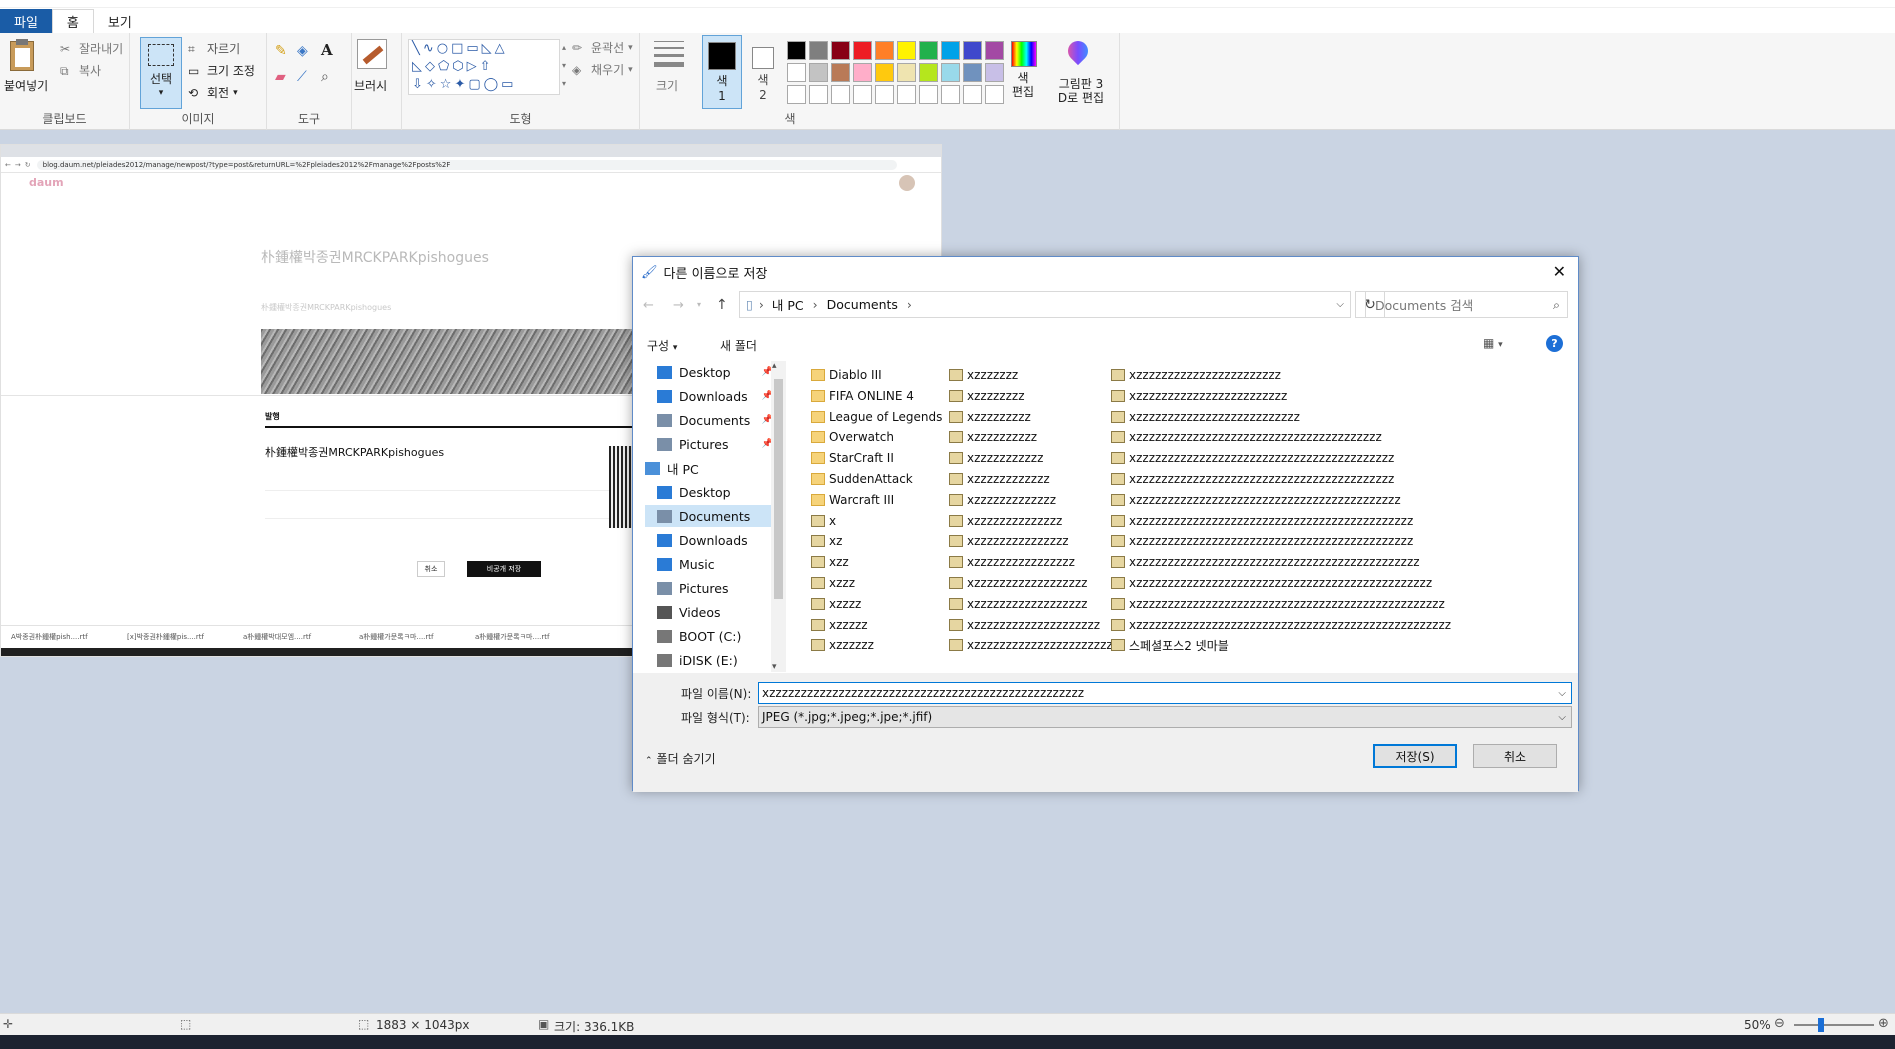 The width and height of the screenshot is (1895, 1049). Describe the element at coordinates (214, 48) in the screenshot. I see `crop-button: ⌗ 자르기` at that location.